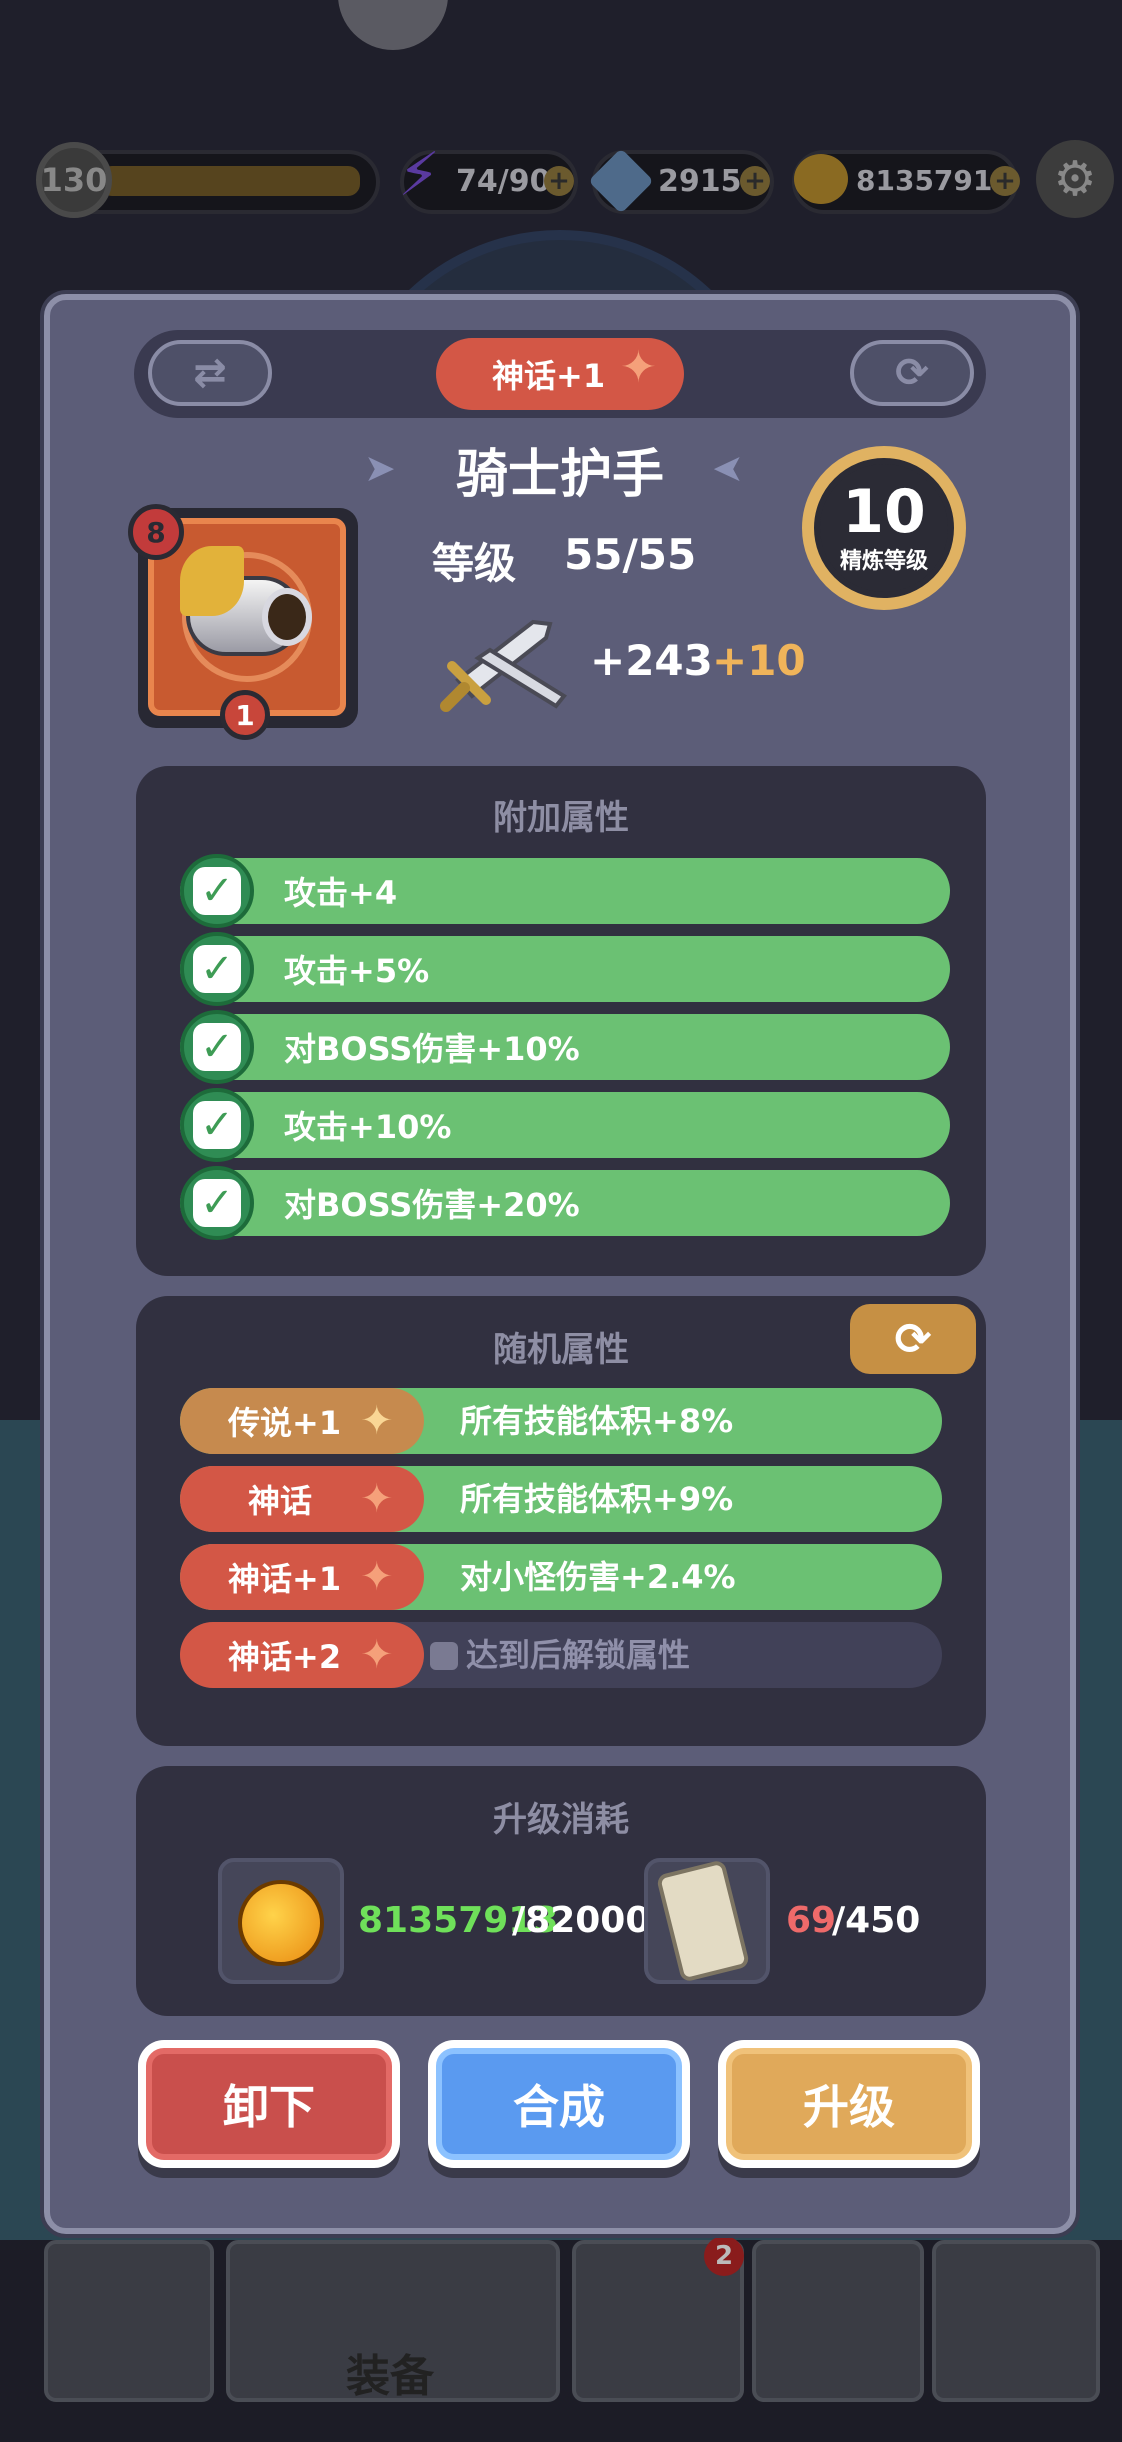  I want to click on energy-value: 74/90, so click(503, 181).